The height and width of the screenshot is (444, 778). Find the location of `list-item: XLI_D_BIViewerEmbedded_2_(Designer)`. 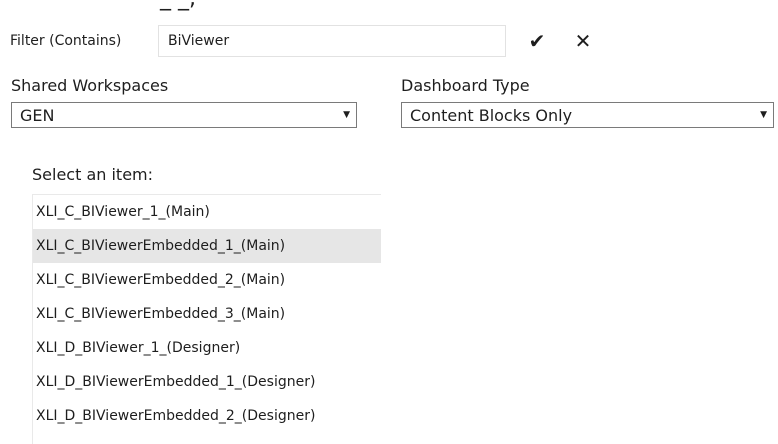

list-item: XLI_D_BIViewerEmbedded_2_(Designer) is located at coordinates (207, 416).